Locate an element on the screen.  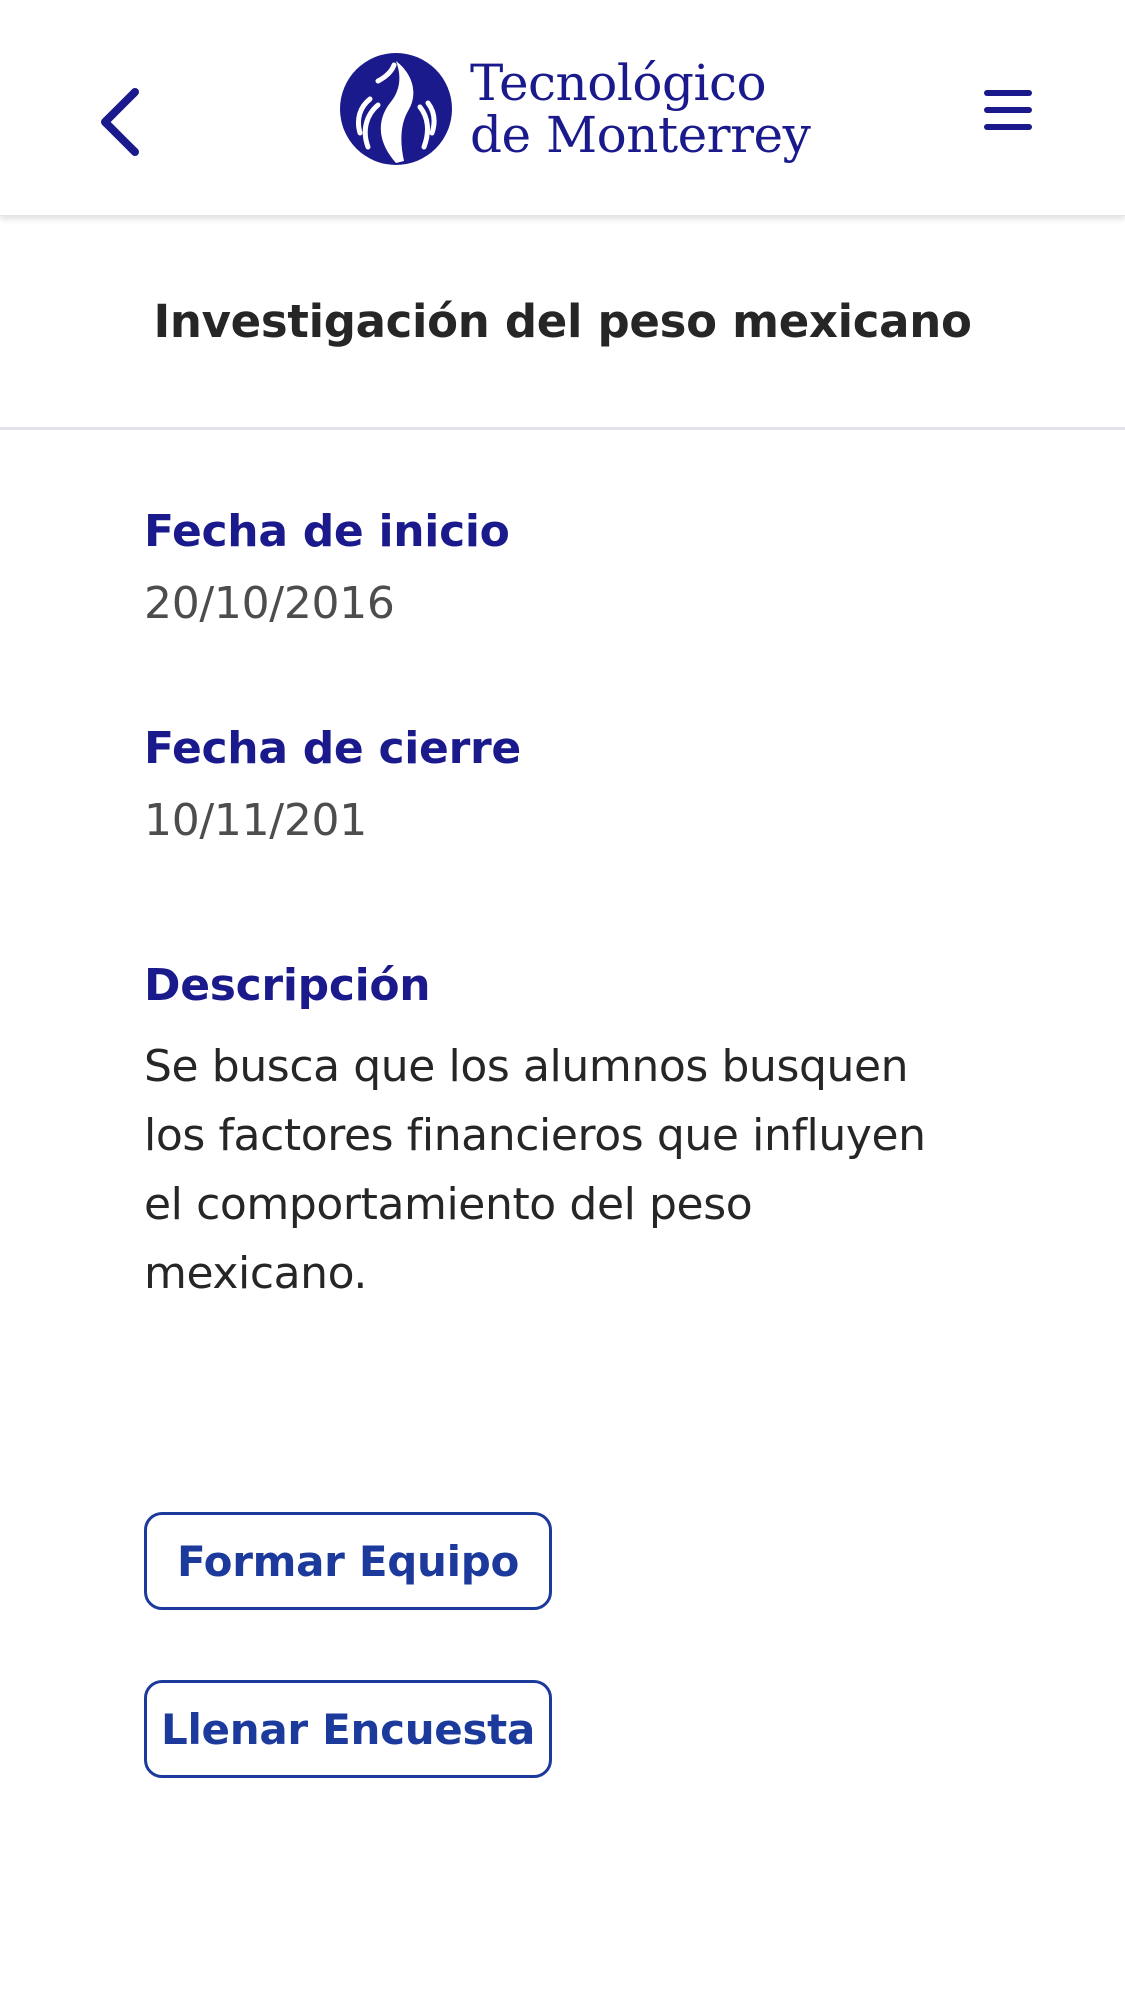
page-title: Investigación del peso mexicano is located at coordinates (562, 321).